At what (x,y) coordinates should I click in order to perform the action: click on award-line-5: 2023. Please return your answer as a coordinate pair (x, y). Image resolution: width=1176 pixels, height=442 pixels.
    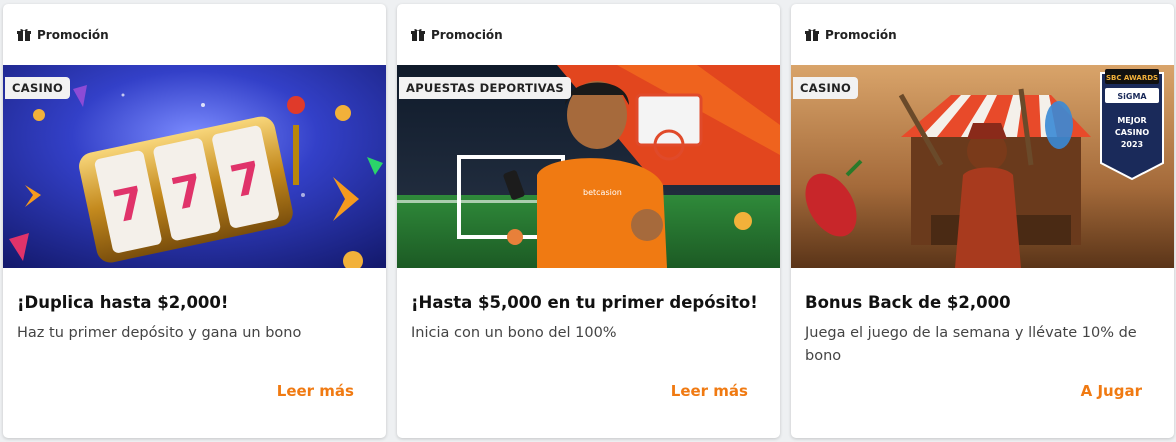
    Looking at the image, I should click on (1132, 144).